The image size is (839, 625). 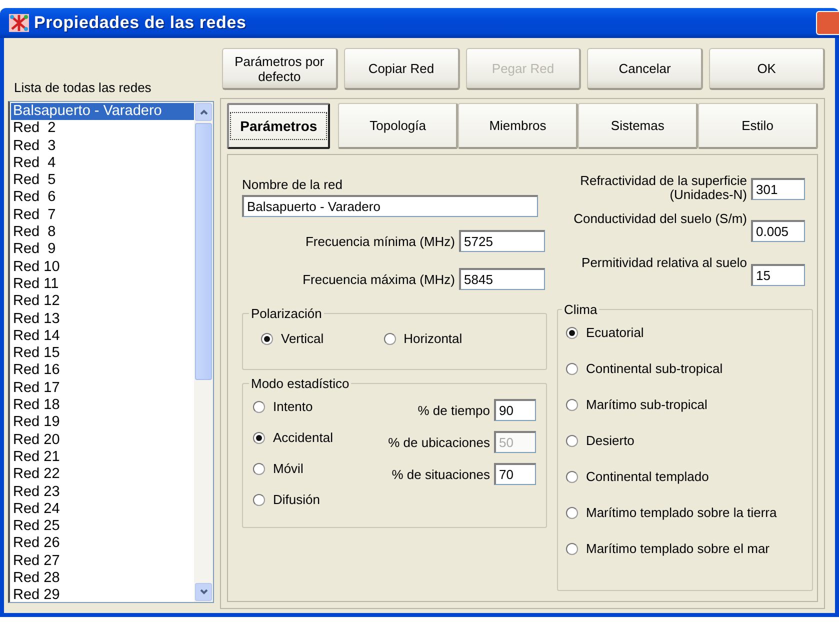 What do you see at coordinates (402, 69) in the screenshot?
I see `action-button: Copiar Red` at bounding box center [402, 69].